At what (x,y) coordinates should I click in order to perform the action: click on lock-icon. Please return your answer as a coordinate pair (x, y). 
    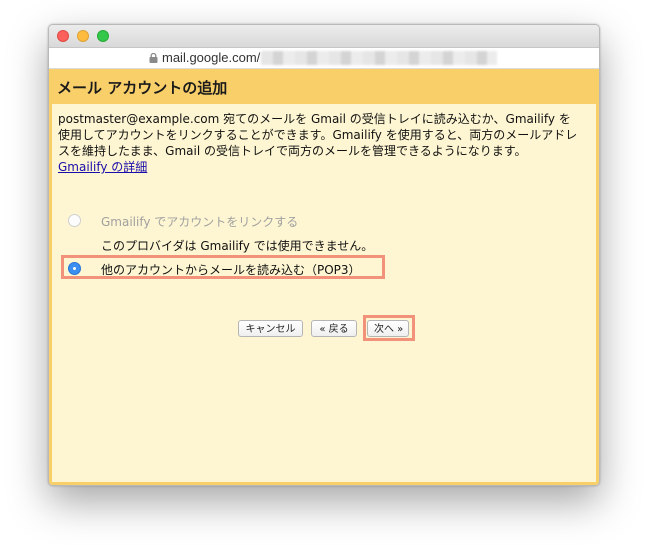
    Looking at the image, I should click on (153, 58).